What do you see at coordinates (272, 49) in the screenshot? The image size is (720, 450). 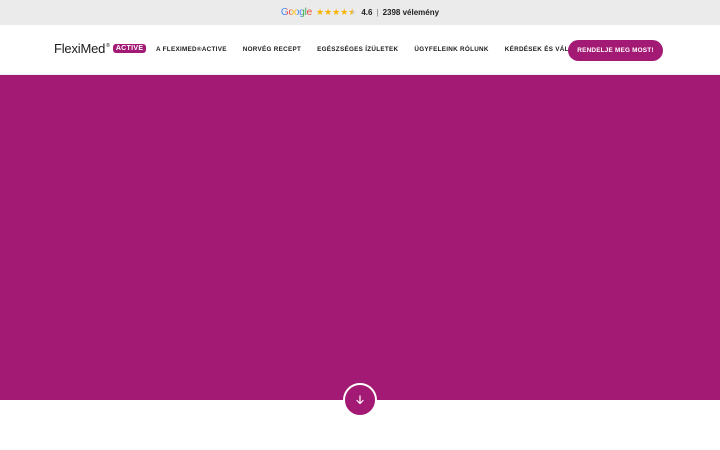 I see `nav-item-norveg-recept: NORVÉG RECEPT` at bounding box center [272, 49].